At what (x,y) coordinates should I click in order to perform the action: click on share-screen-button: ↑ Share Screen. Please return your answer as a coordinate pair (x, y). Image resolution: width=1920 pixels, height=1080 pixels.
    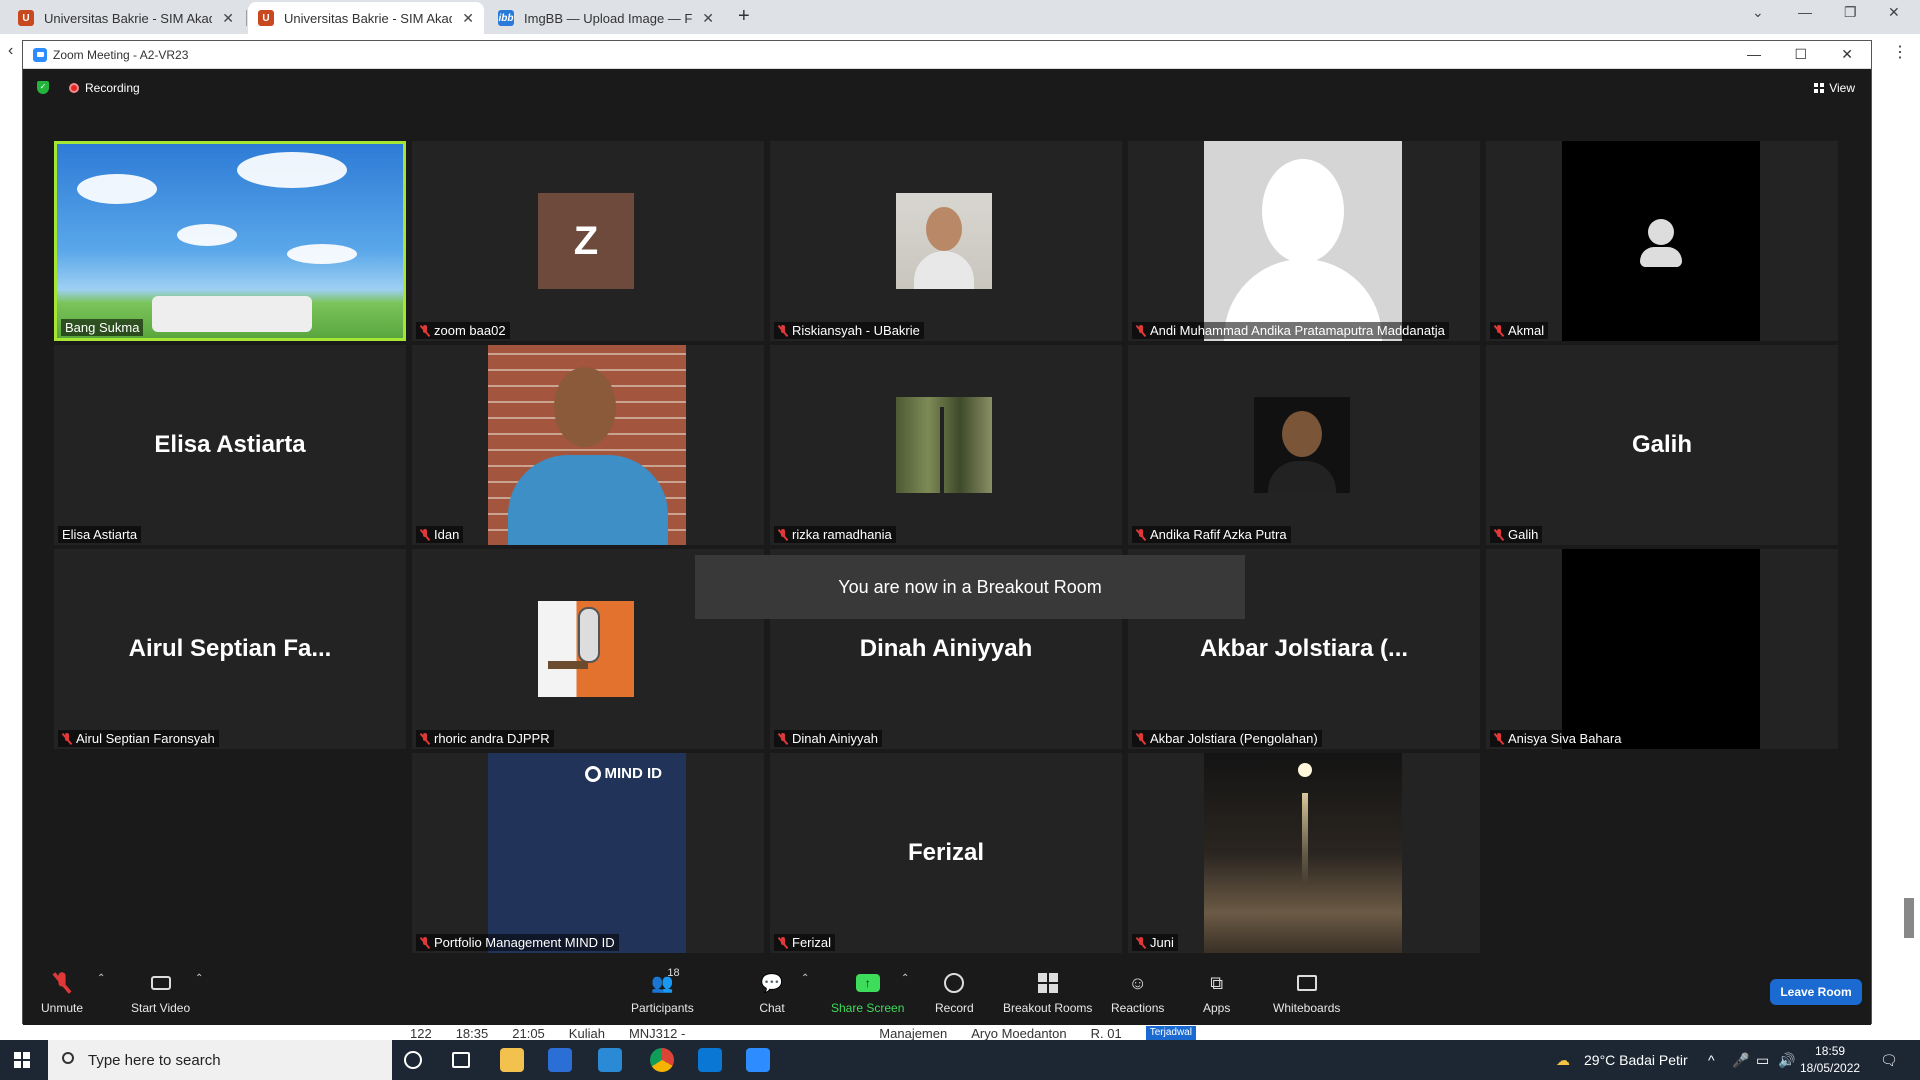
    Looking at the image, I should click on (867, 993).